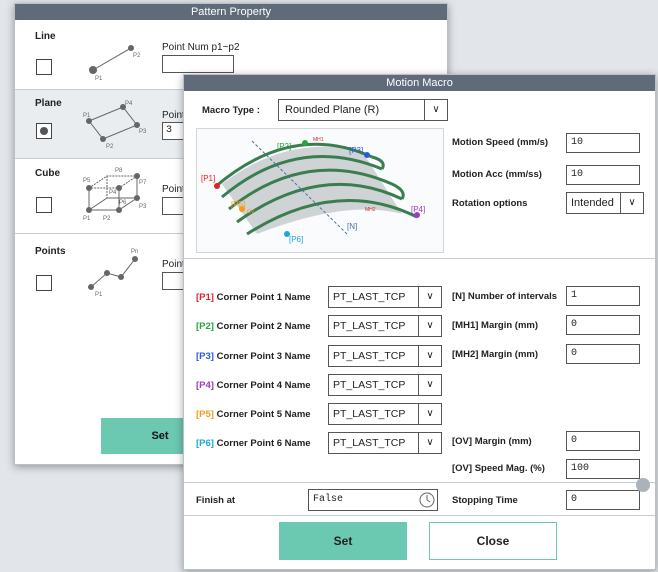  I want to click on rotation-options-select: Intended ∨, so click(605, 203).